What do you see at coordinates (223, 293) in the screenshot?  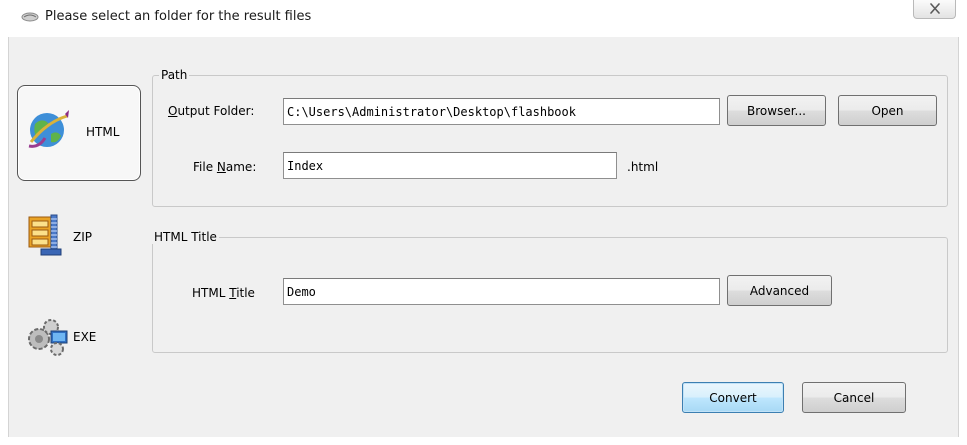 I see `html-title-label: HTML Title` at bounding box center [223, 293].